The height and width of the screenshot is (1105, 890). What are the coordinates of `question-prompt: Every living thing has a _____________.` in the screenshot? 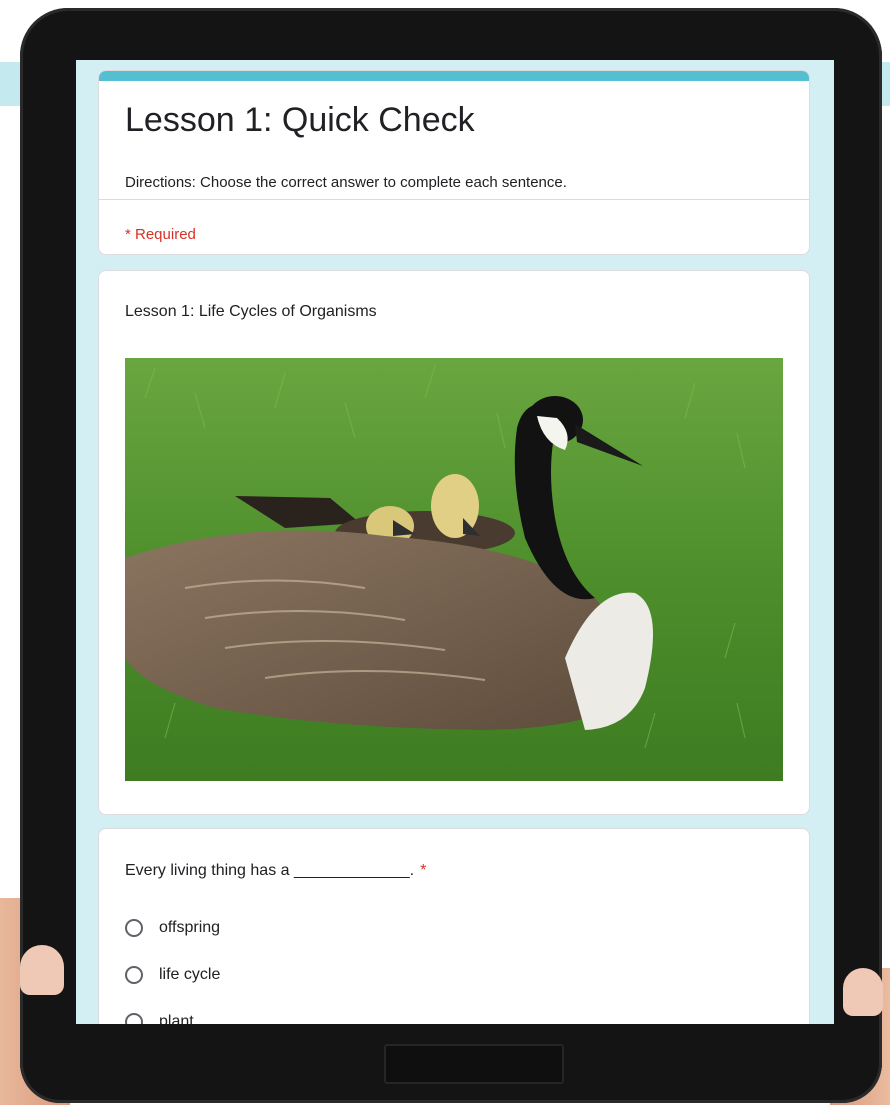 It's located at (270, 870).